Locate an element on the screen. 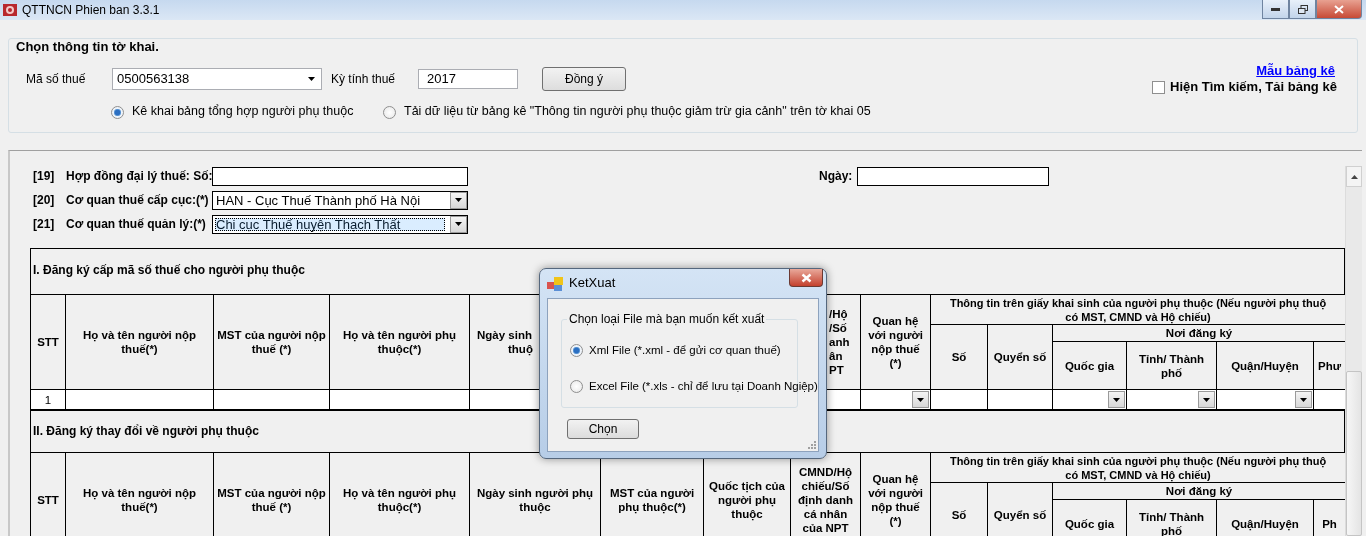  column-header: /Hộ is located at coordinates (838, 314).